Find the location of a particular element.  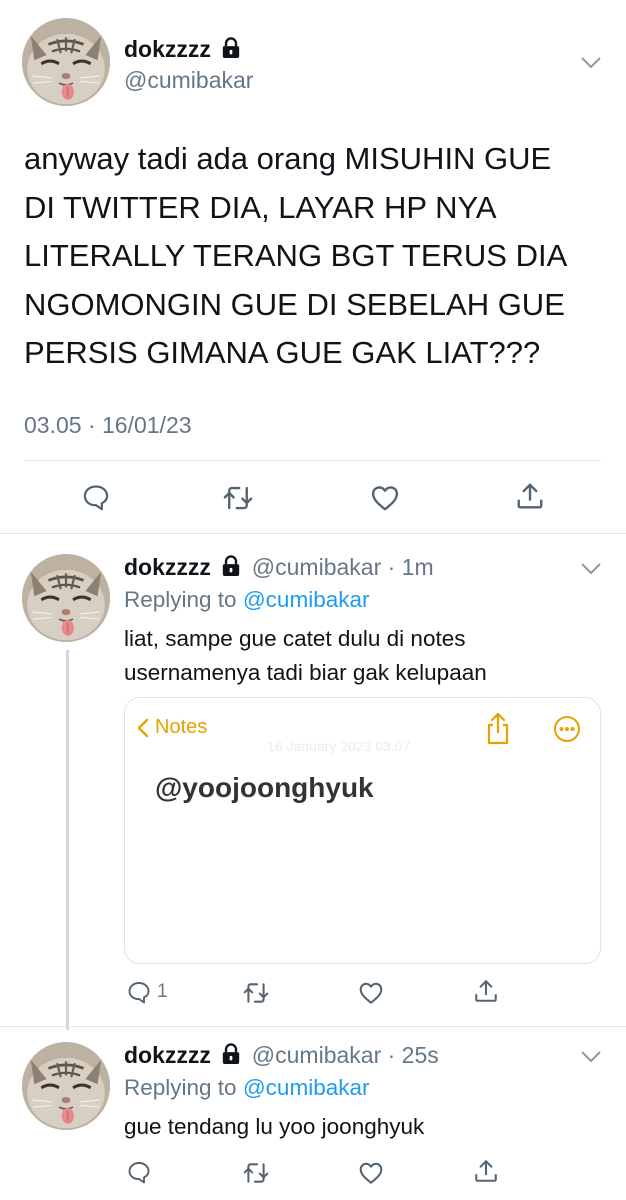

tweet-text-line: LITERALLY TERANG BGT TERUS DIA is located at coordinates (296, 255).